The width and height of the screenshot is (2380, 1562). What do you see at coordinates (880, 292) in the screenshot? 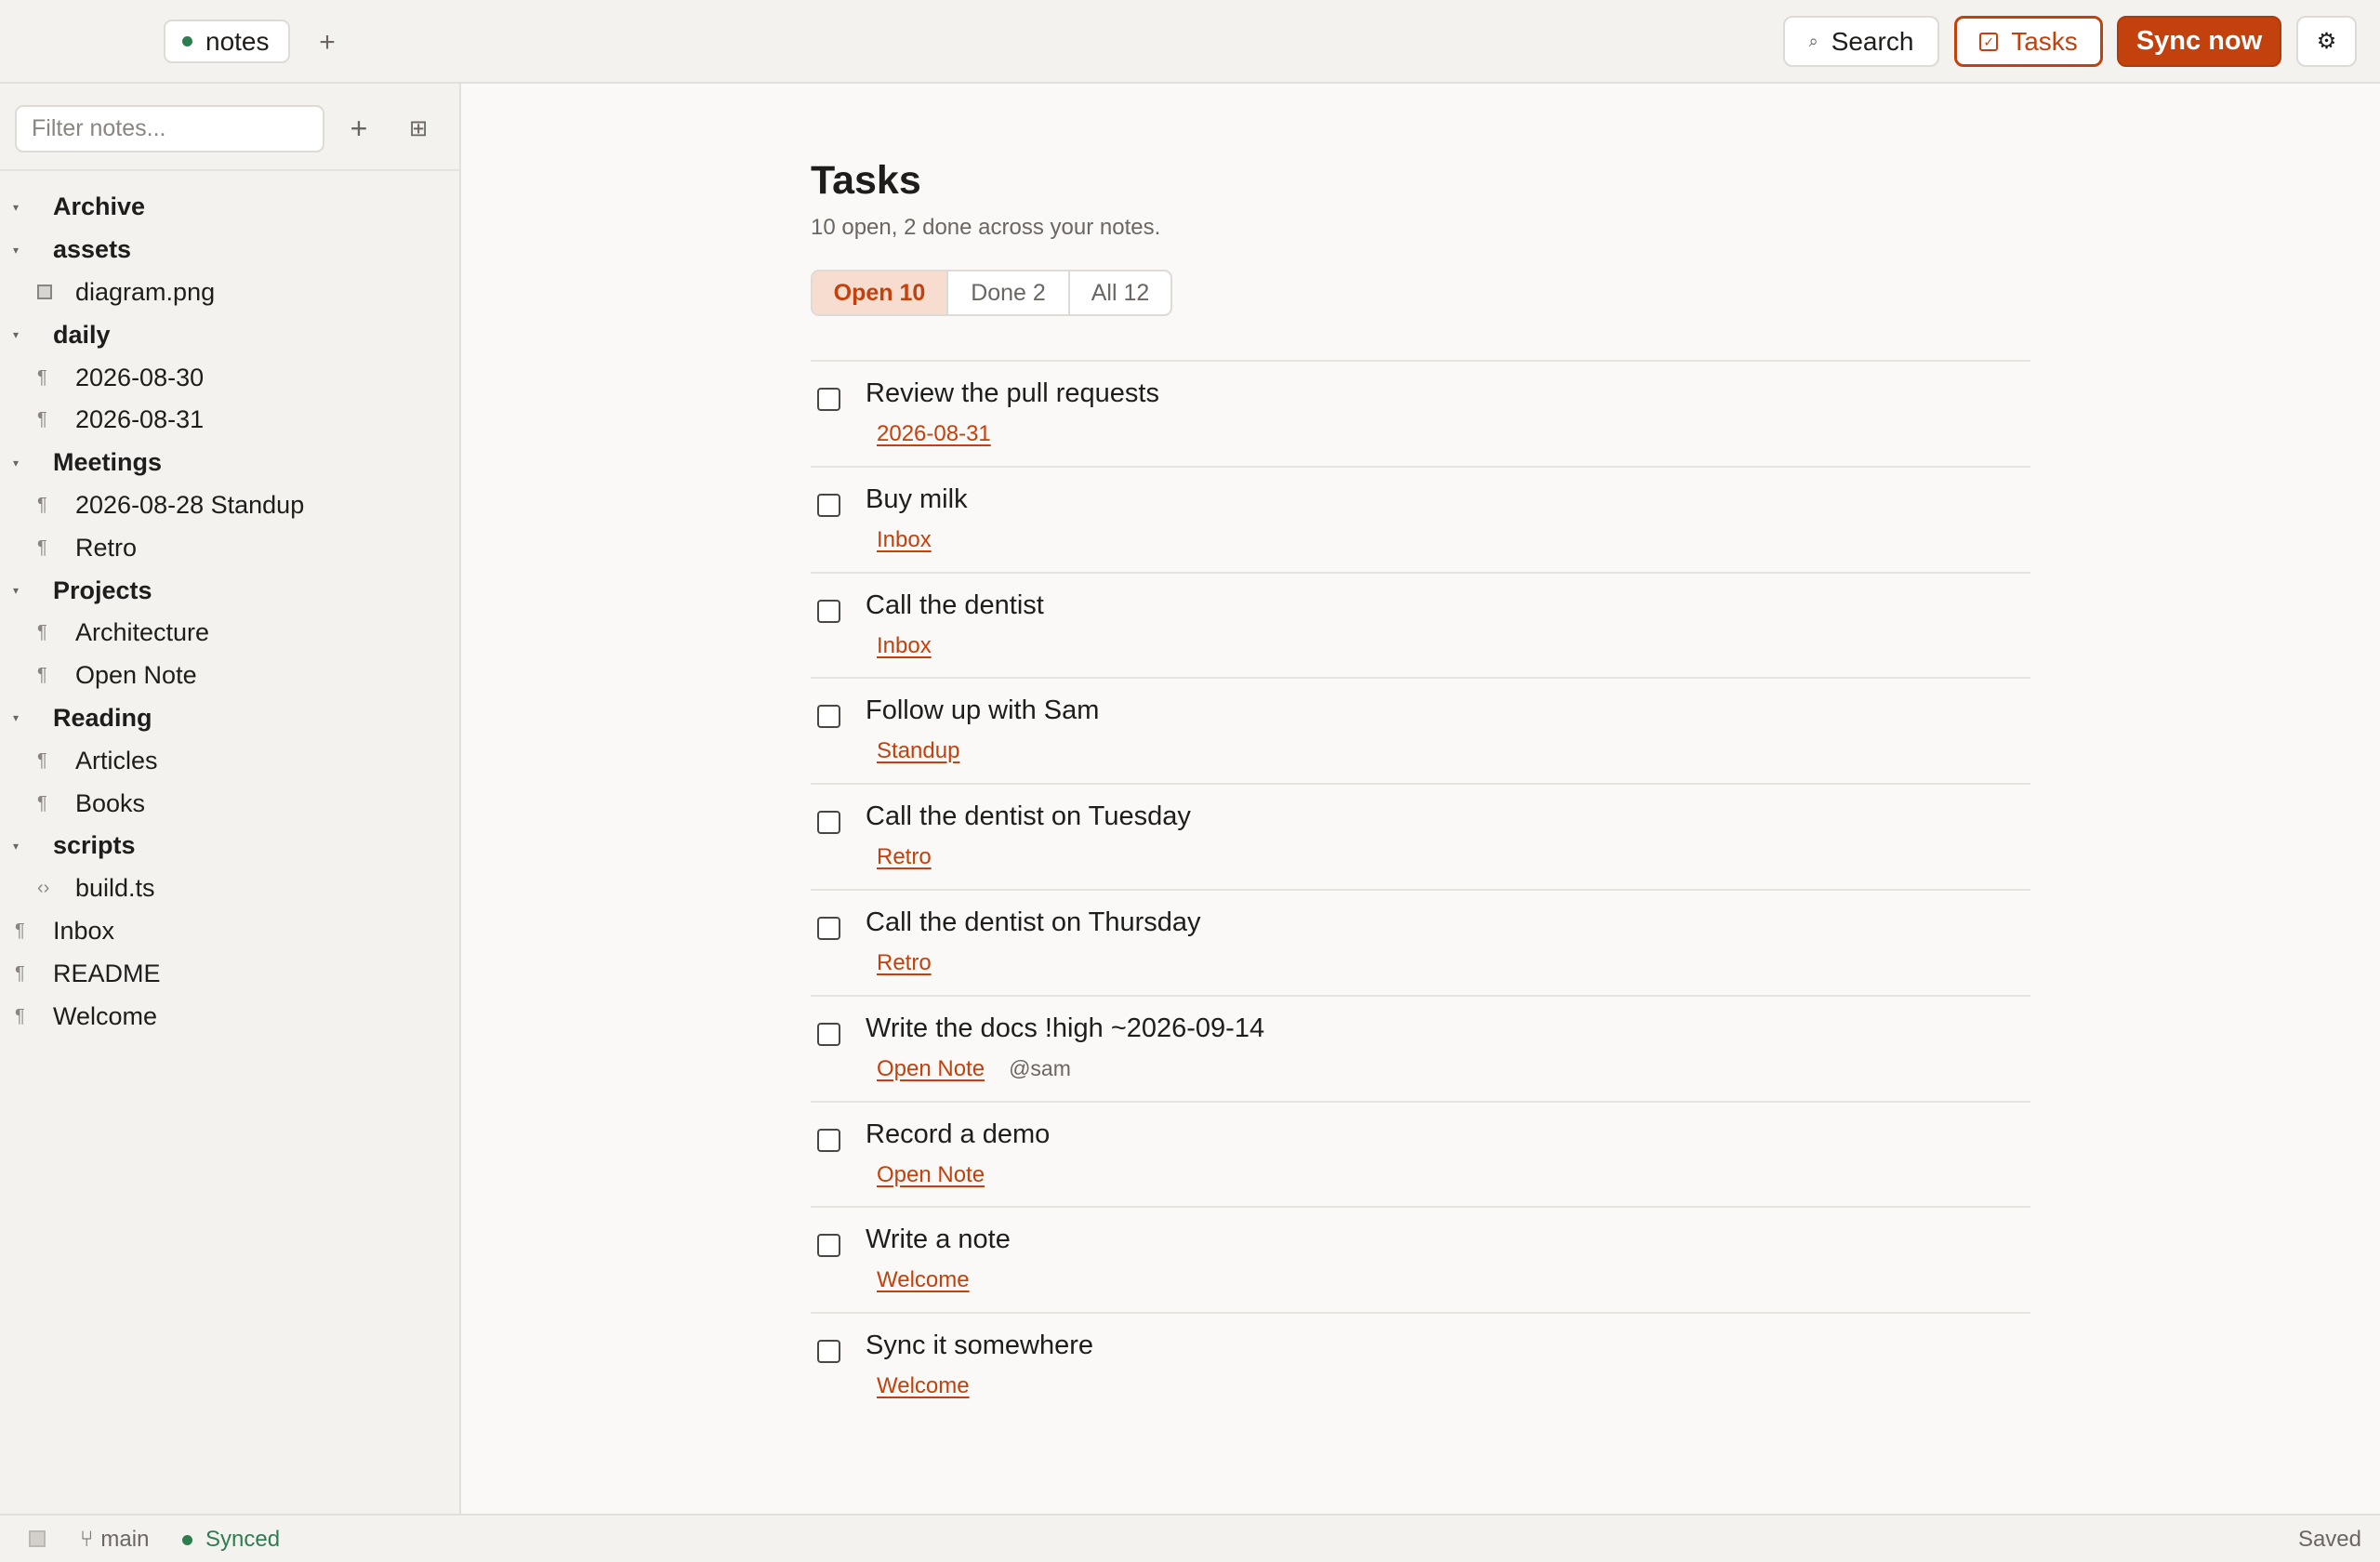
I see `tab-open: Open 10` at bounding box center [880, 292].